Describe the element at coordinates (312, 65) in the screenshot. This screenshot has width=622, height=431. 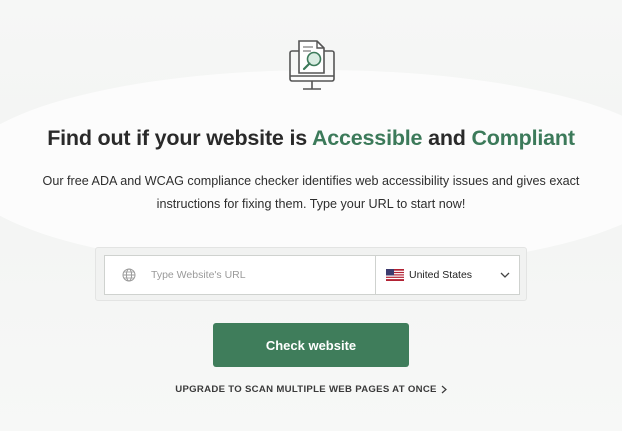
I see `accessibility-audit-monitor-icon` at that location.